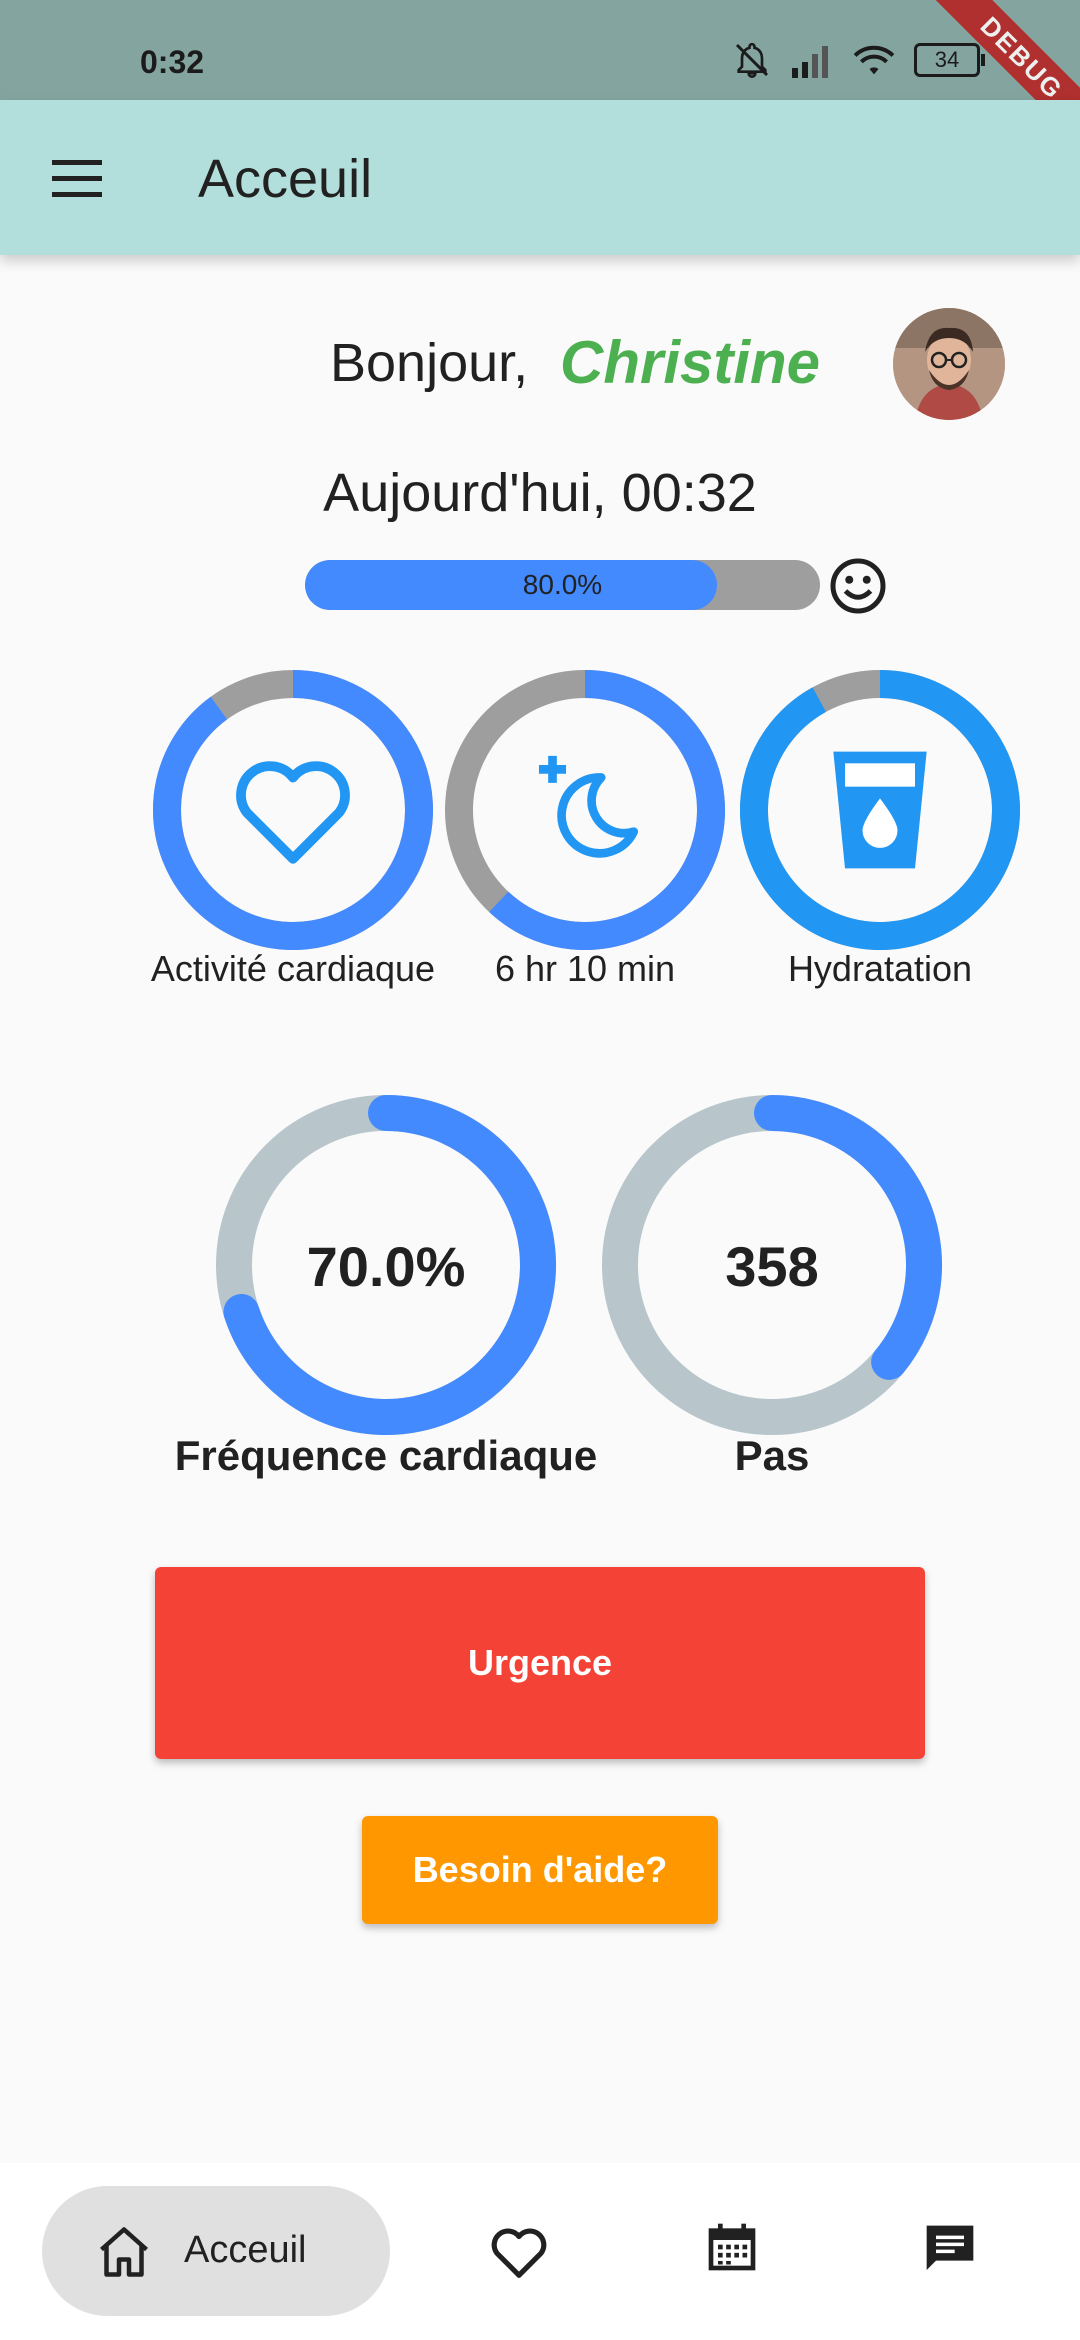  Describe the element at coordinates (519, 2252) in the screenshot. I see `heart-outline-icon` at that location.